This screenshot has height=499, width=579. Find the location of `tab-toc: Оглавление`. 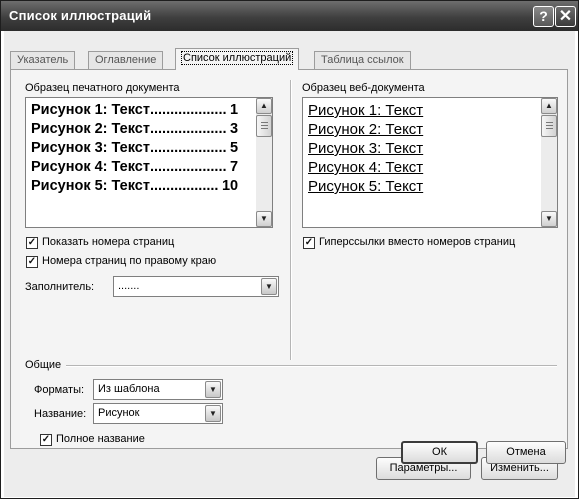

tab-toc: Оглавление is located at coordinates (126, 60).